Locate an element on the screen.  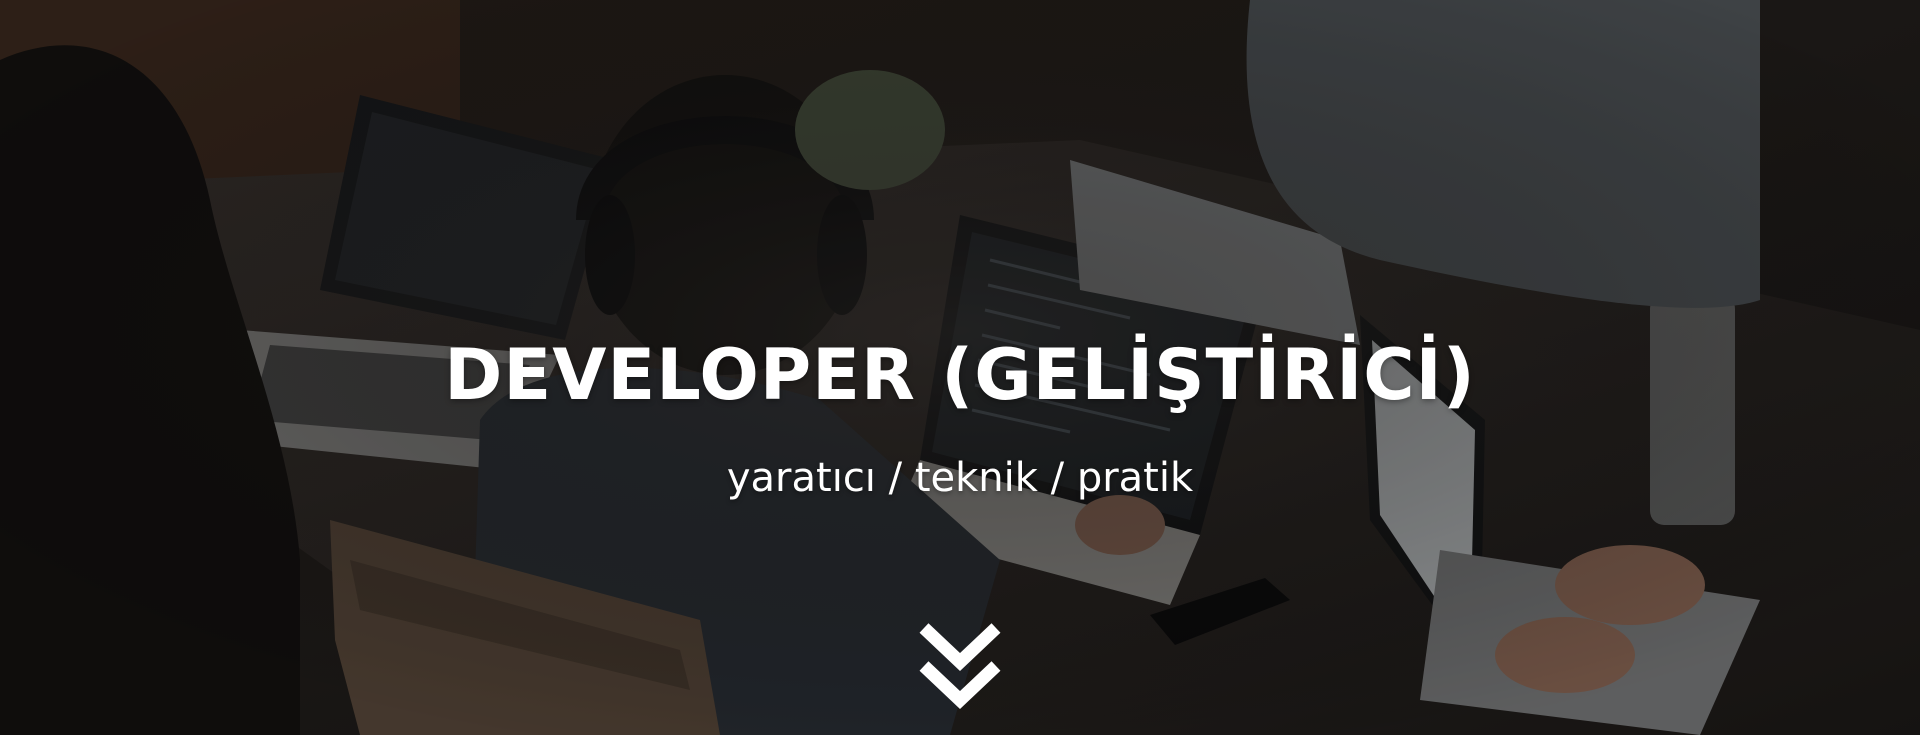
scroll-down-button is located at coordinates (960, 668).